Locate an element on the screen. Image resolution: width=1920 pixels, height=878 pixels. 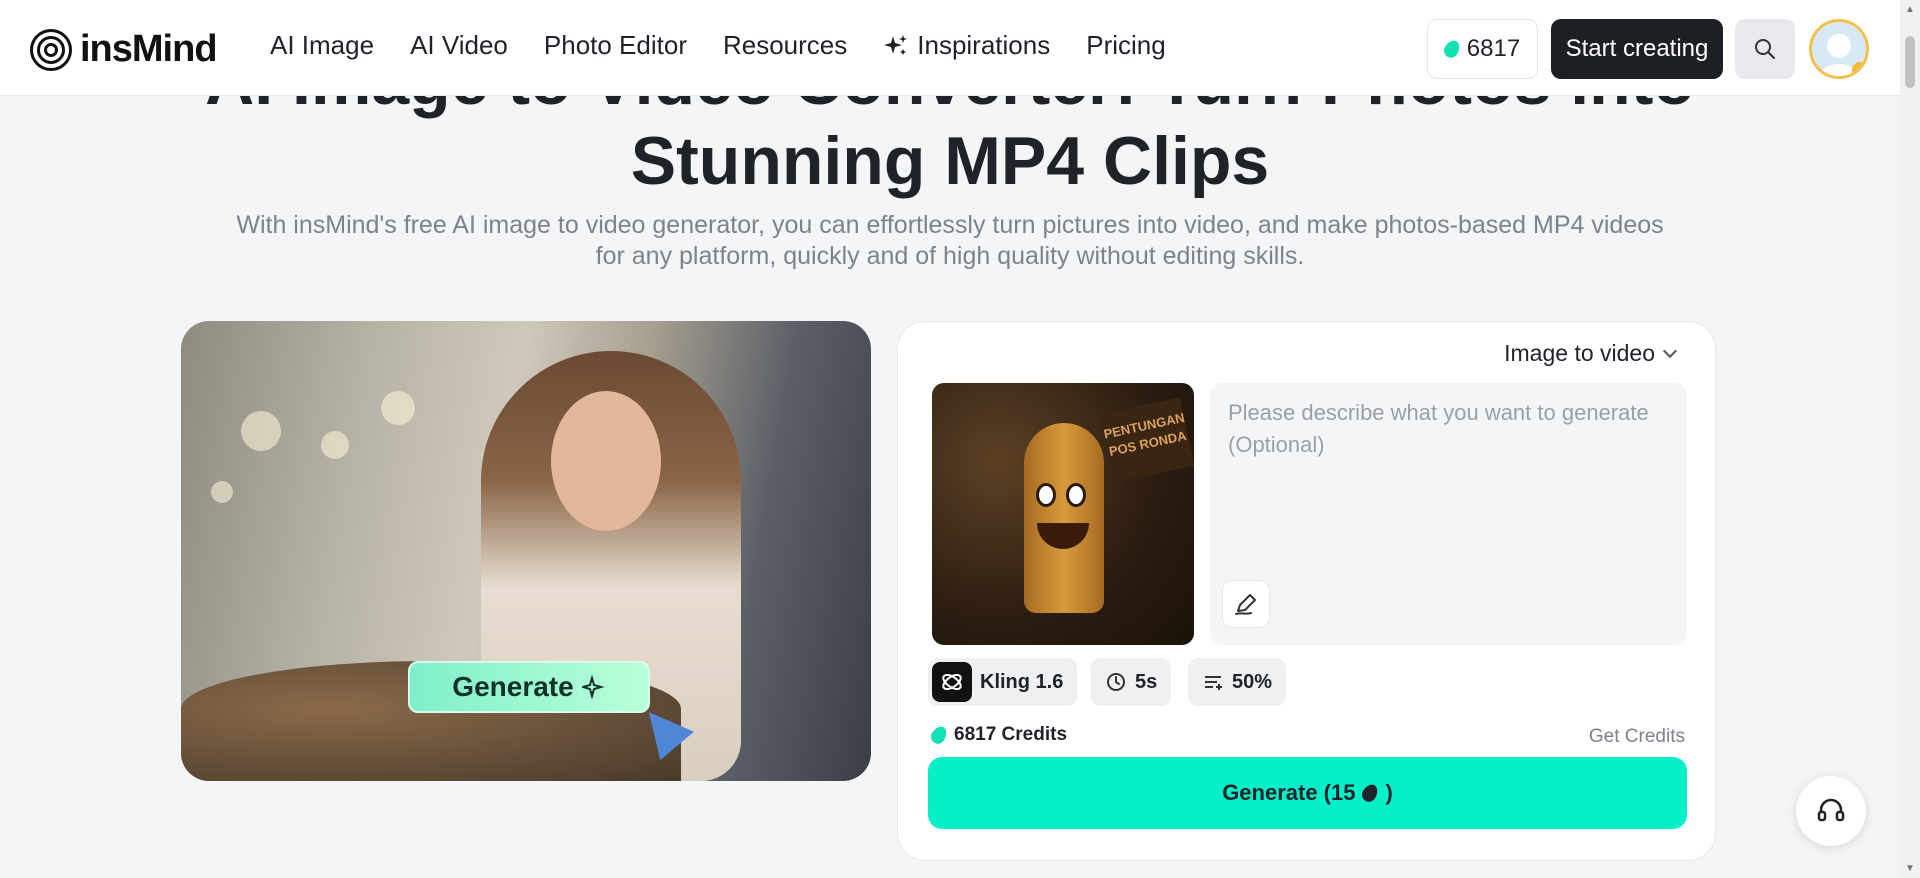
search-icon is located at coordinates (1765, 49).